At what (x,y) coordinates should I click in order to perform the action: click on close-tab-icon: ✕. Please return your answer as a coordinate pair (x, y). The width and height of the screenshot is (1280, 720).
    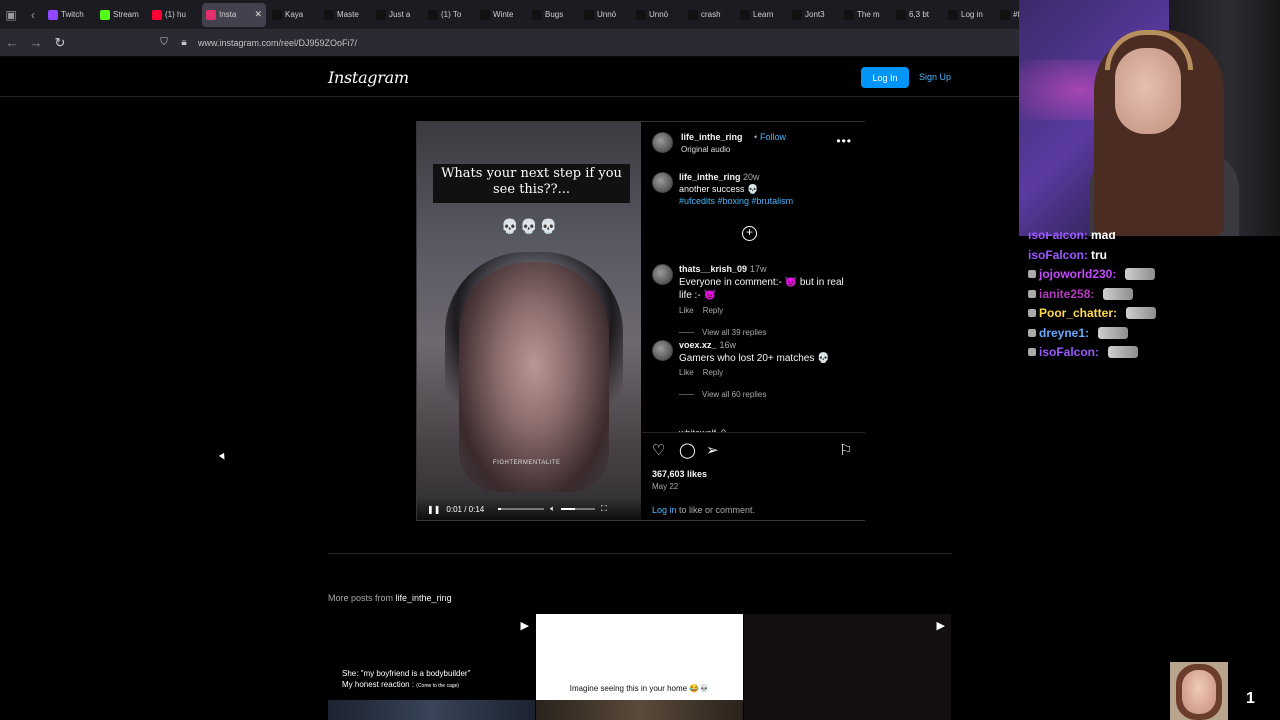
    Looking at the image, I should click on (258, 14).